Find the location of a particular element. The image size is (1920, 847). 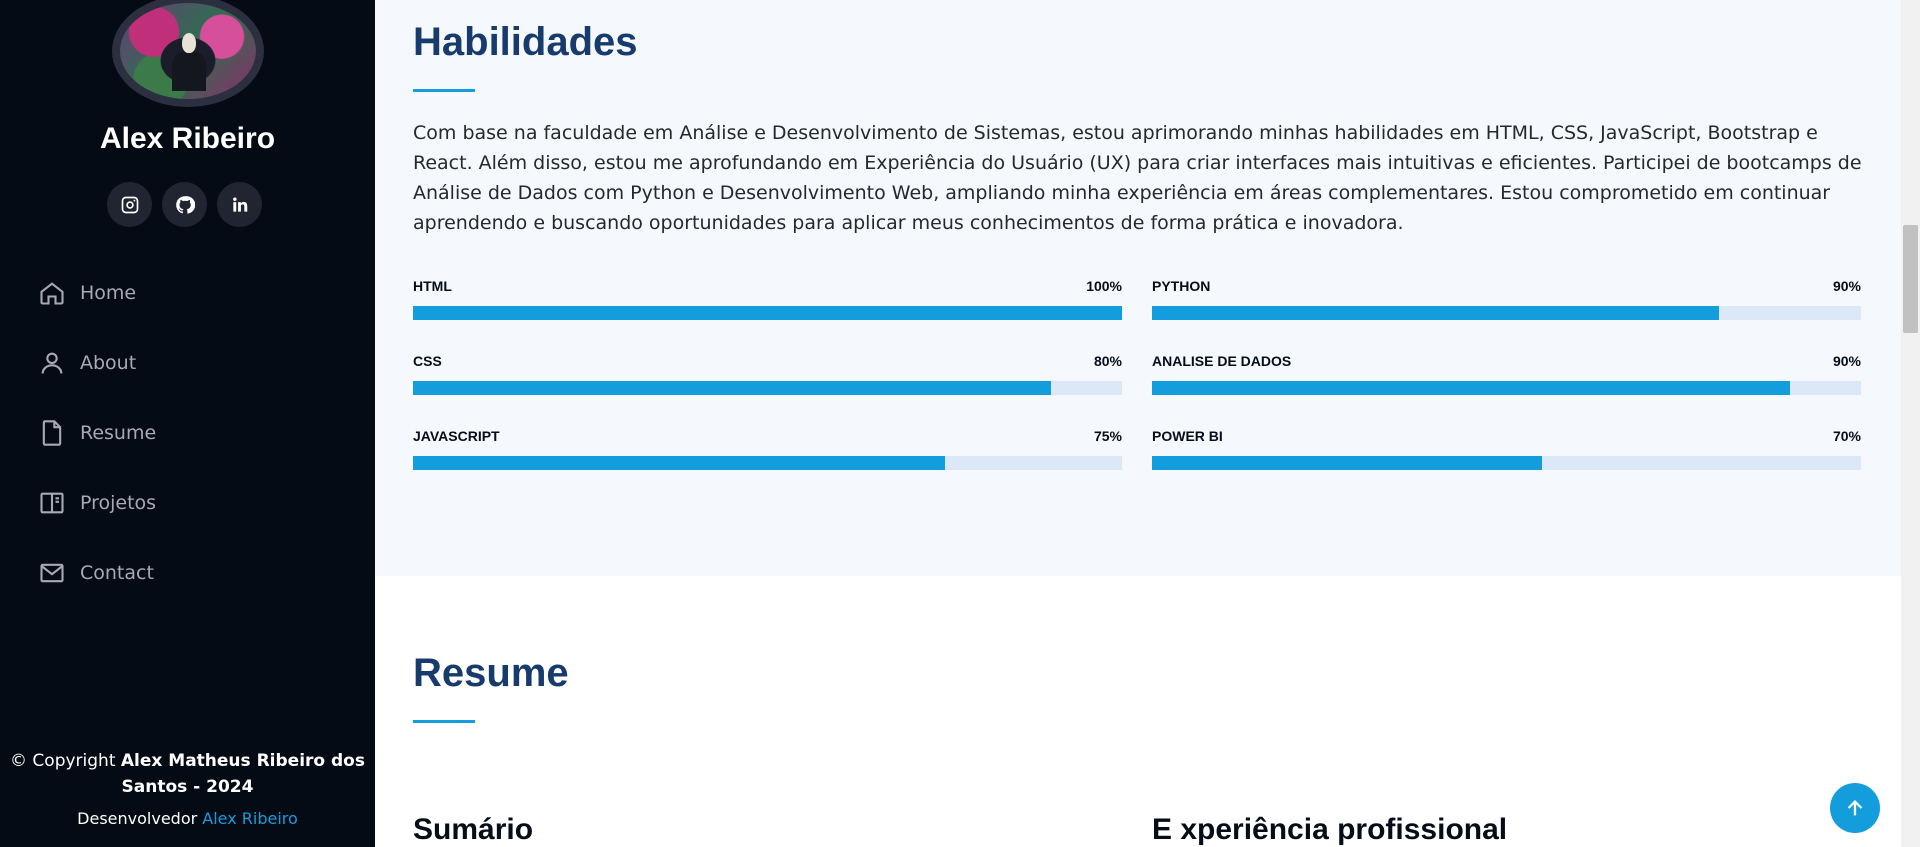

skill-percent: 70% is located at coordinates (1846, 436).